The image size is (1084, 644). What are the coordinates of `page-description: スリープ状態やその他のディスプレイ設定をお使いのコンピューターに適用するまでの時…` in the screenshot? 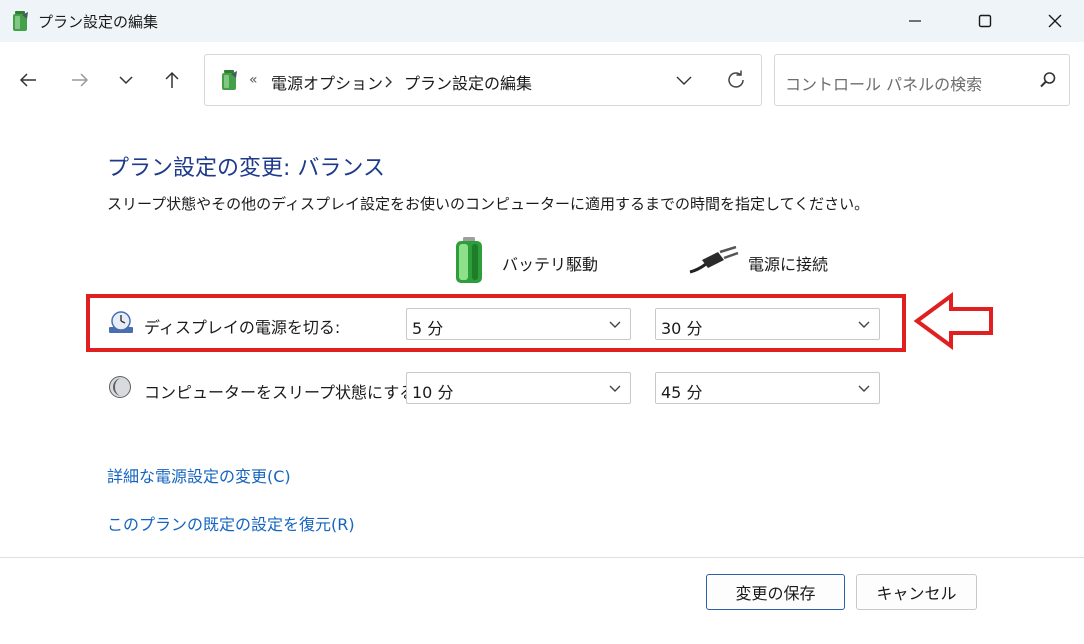 It's located at (488, 204).